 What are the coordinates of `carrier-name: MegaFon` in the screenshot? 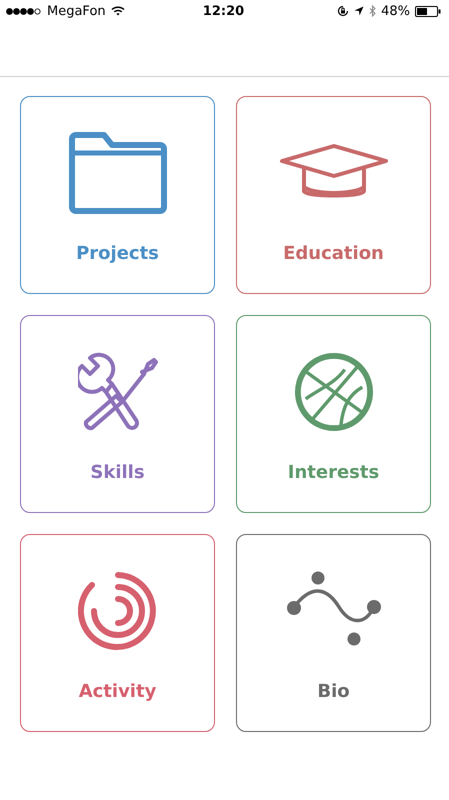 It's located at (76, 11).